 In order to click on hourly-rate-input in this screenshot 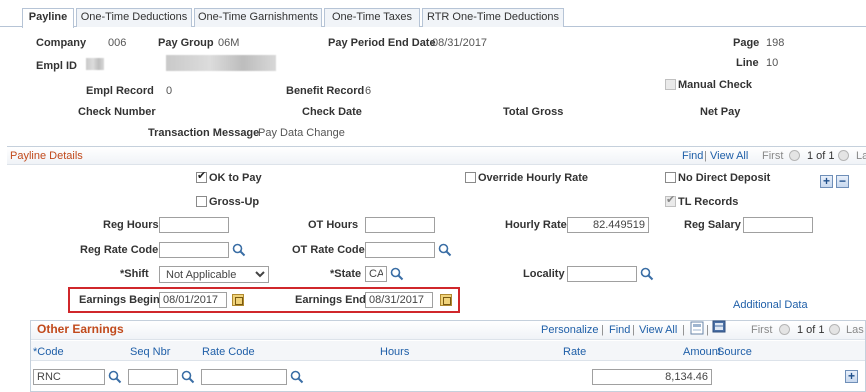, I will do `click(608, 225)`.